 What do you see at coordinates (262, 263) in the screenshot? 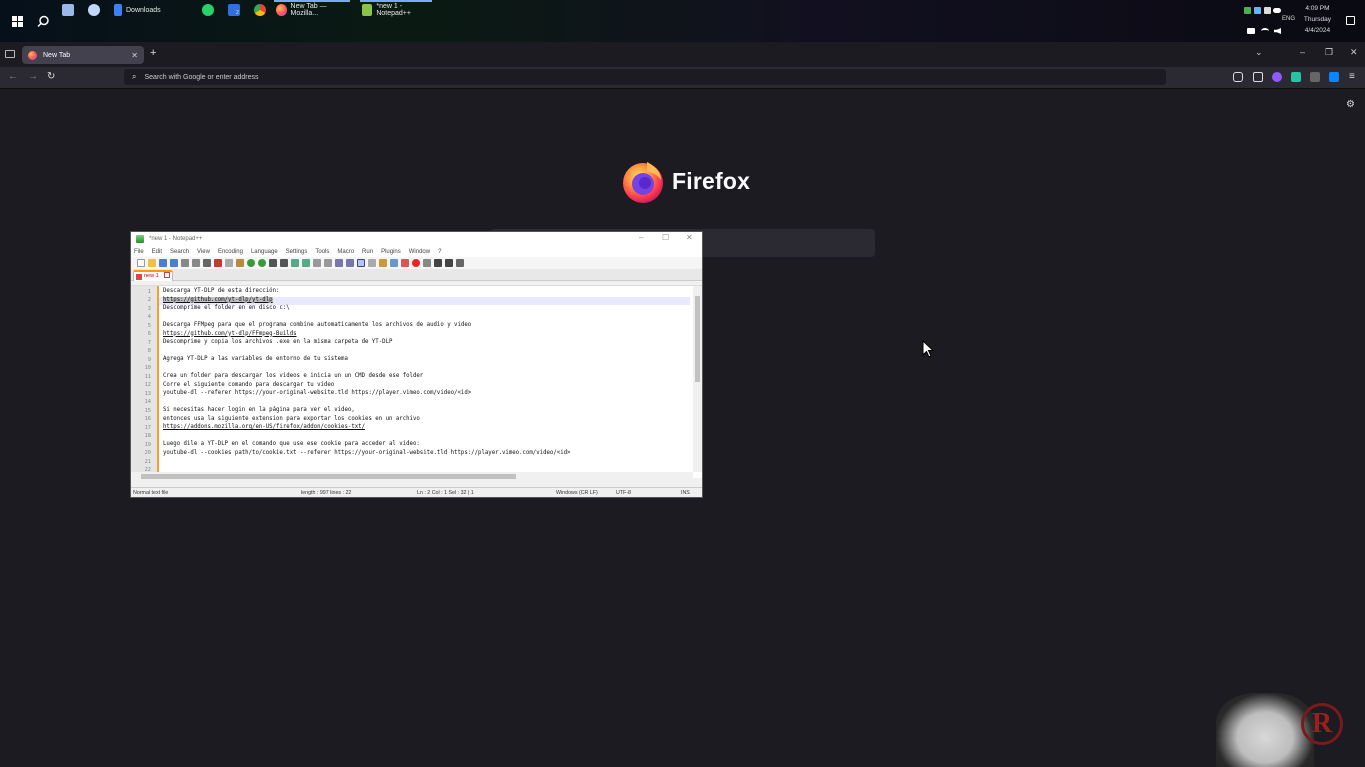
I see `redo-icon` at bounding box center [262, 263].